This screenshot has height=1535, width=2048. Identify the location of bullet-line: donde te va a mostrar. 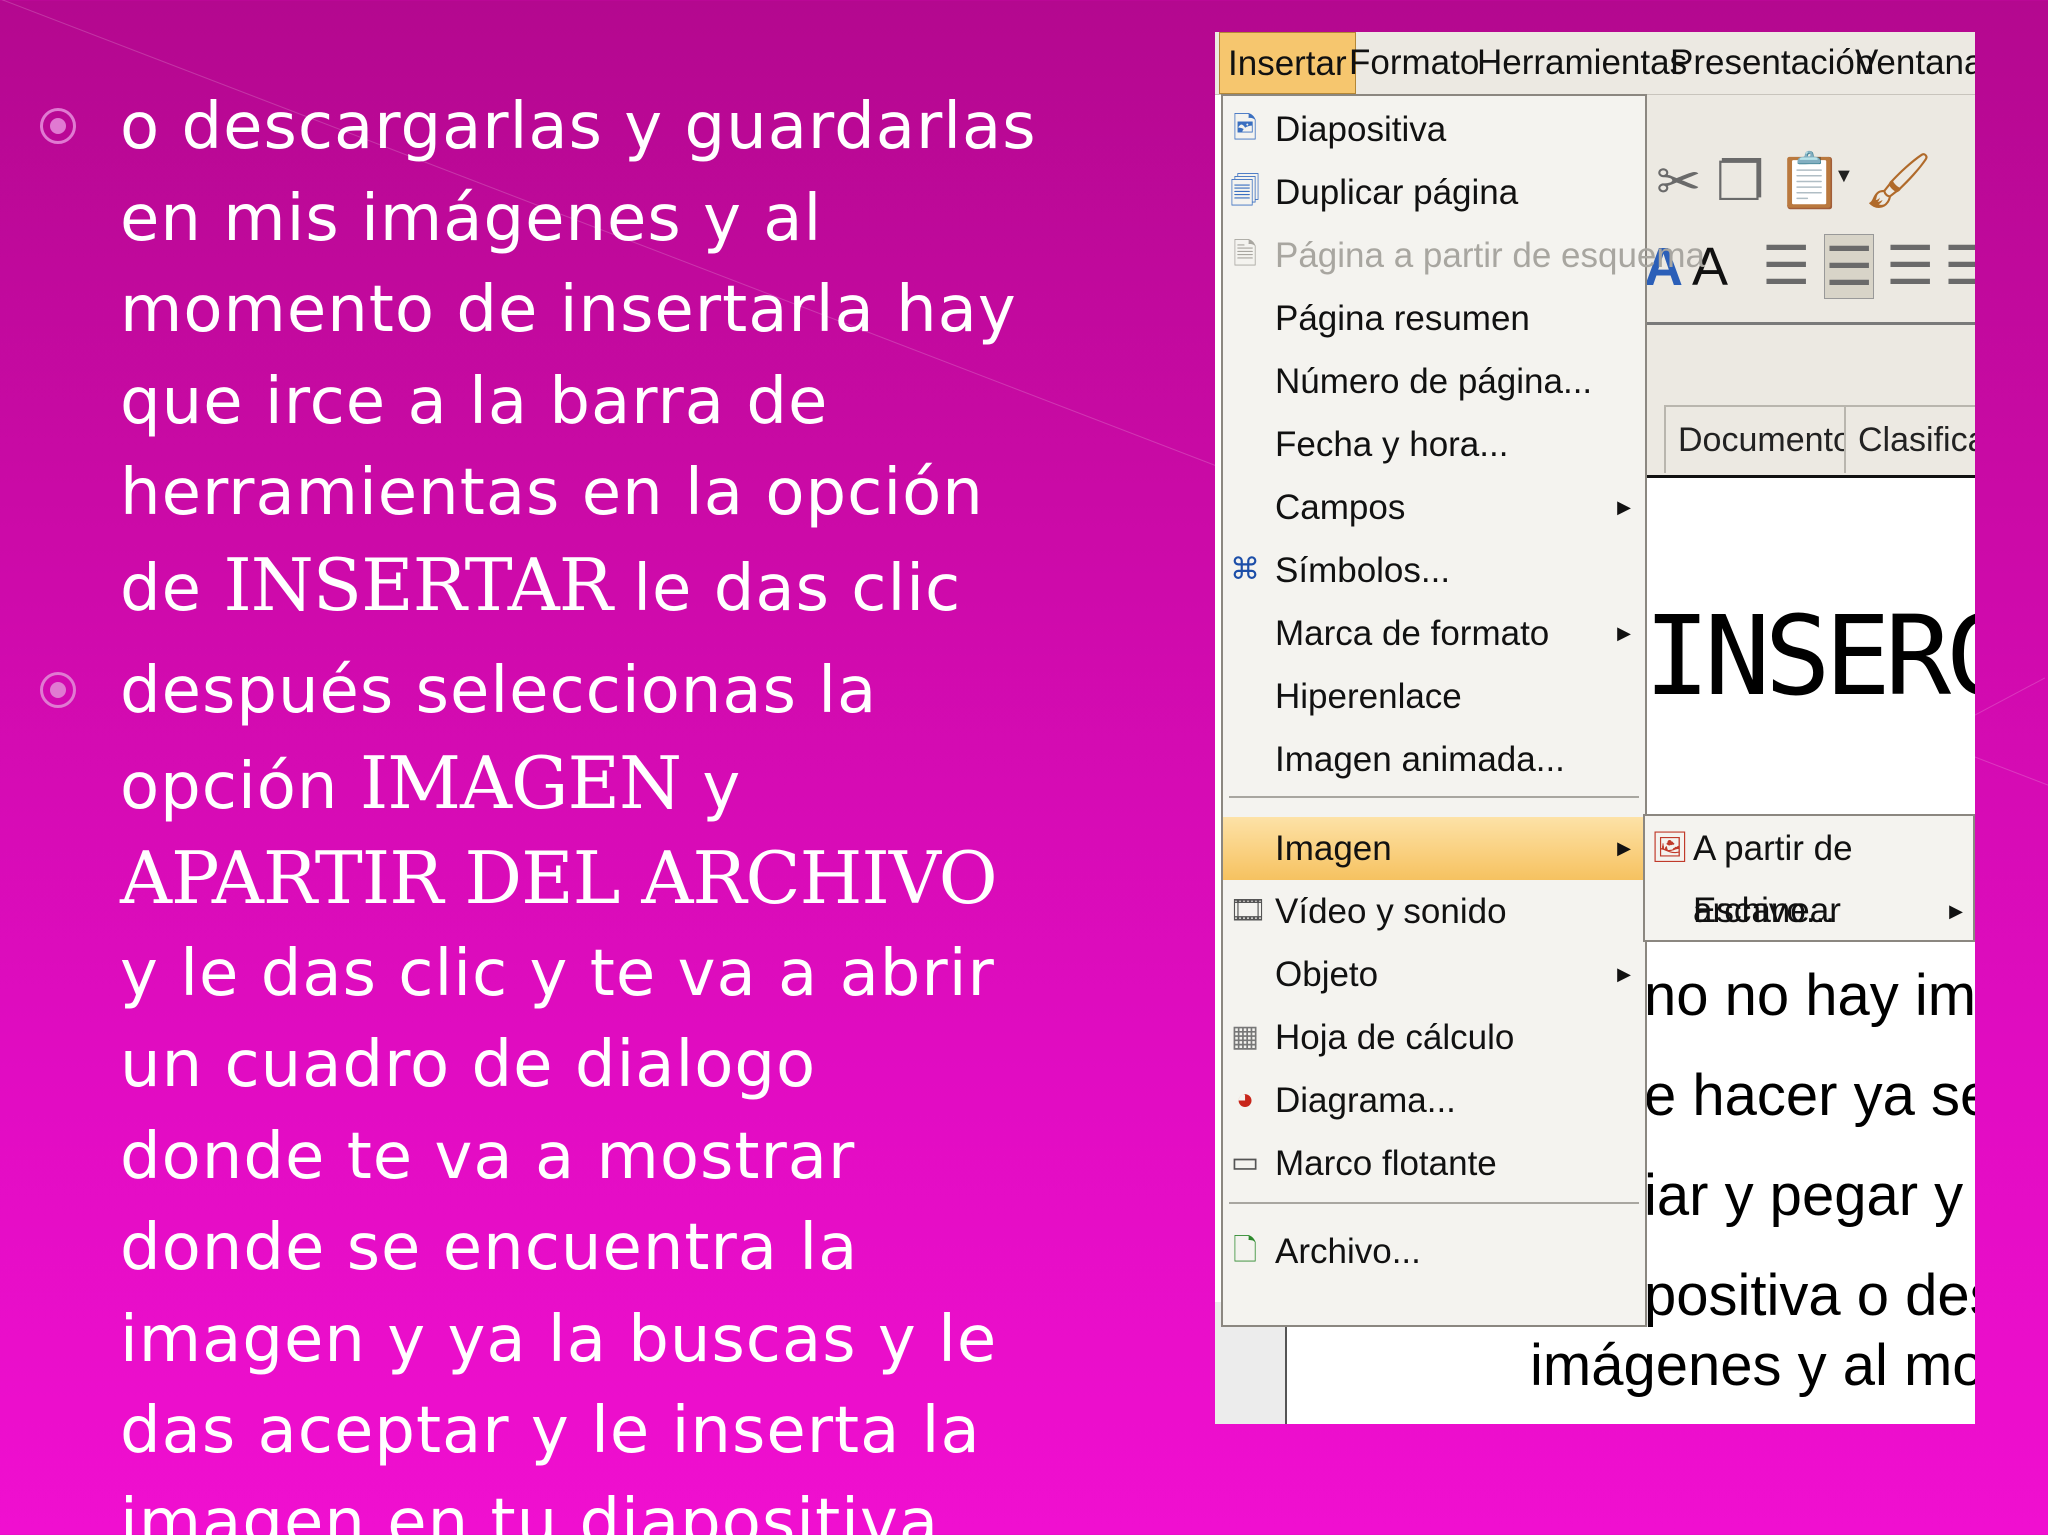
(488, 1156).